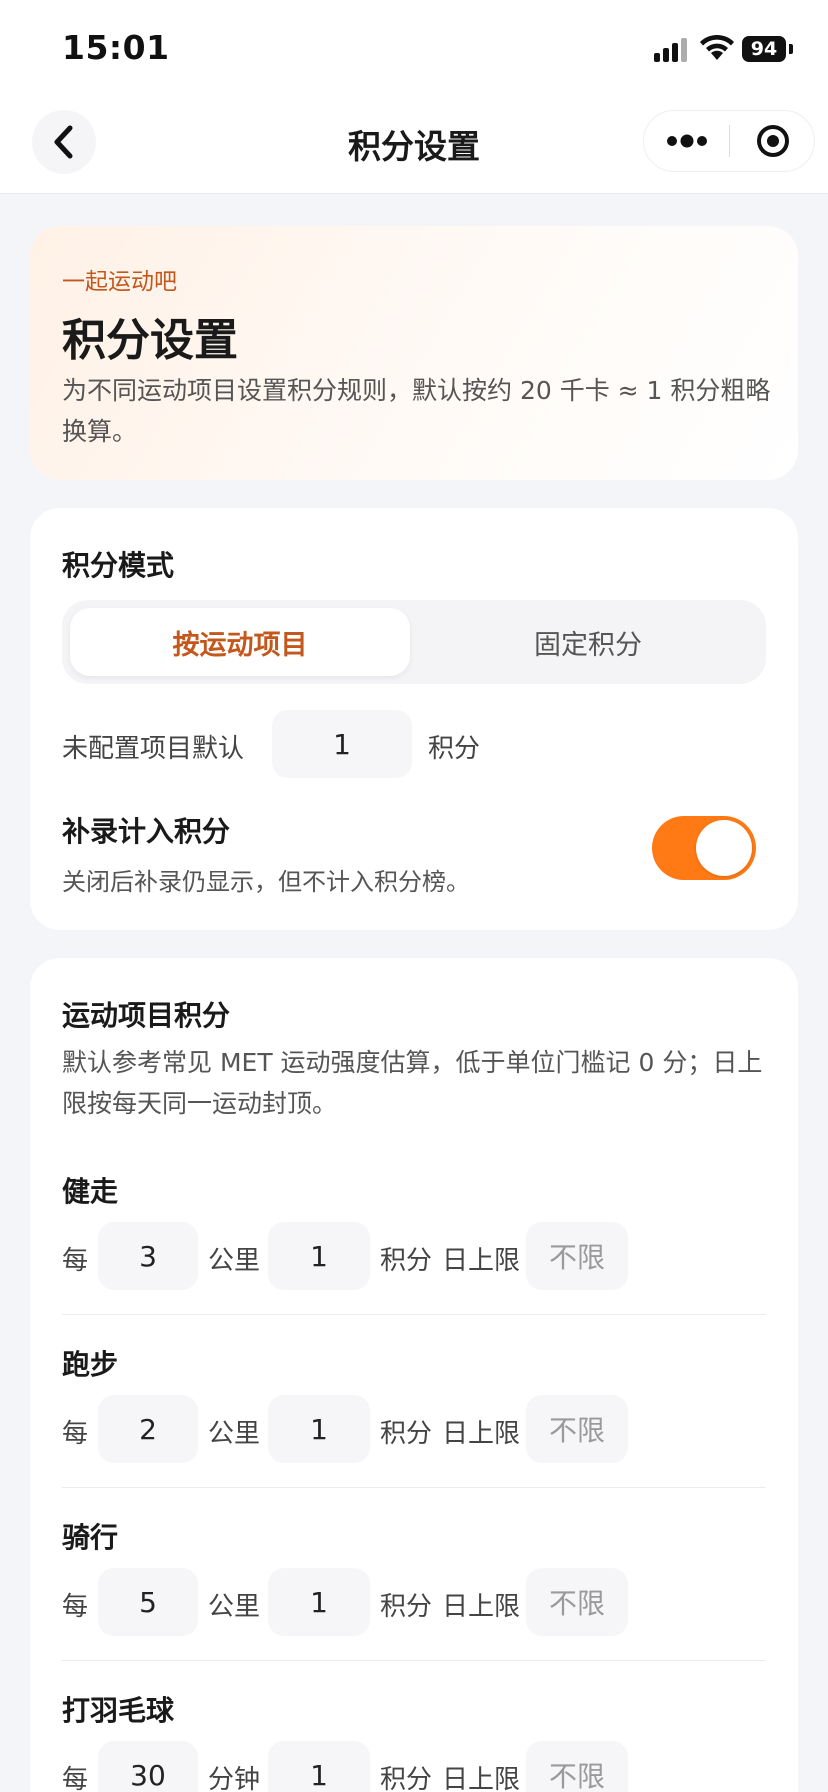 This screenshot has width=828, height=1792. Describe the element at coordinates (671, 50) in the screenshot. I see `cellular-signal-icon` at that location.